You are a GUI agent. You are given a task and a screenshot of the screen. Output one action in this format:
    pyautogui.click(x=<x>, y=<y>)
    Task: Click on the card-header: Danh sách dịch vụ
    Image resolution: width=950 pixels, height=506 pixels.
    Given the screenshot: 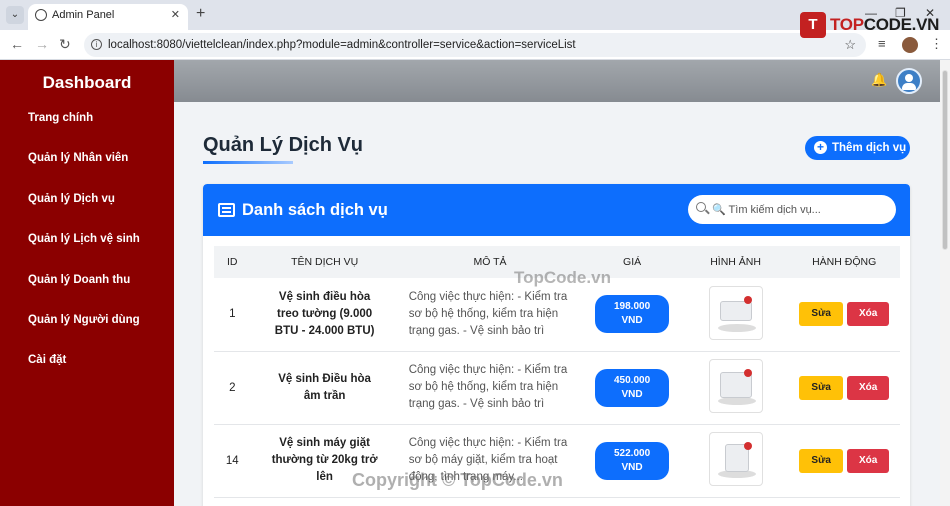 What is the action you would take?
    pyautogui.click(x=556, y=210)
    